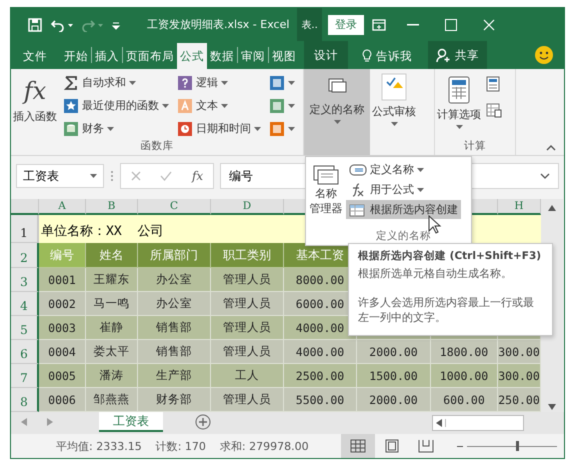 Image resolution: width=575 pixels, height=466 pixels. Describe the element at coordinates (174, 400) in the screenshot. I see `table-cell: 财务部` at that location.